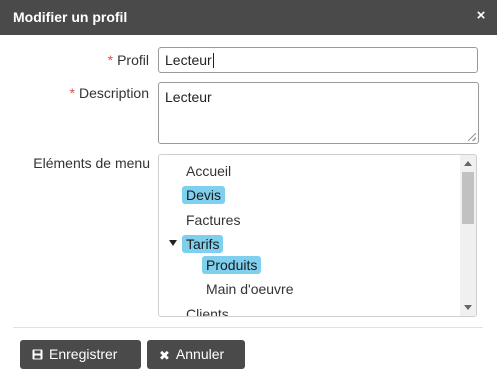 The image size is (497, 391). Describe the element at coordinates (70, 17) in the screenshot. I see `dialog-title: Modifier un profil` at that location.